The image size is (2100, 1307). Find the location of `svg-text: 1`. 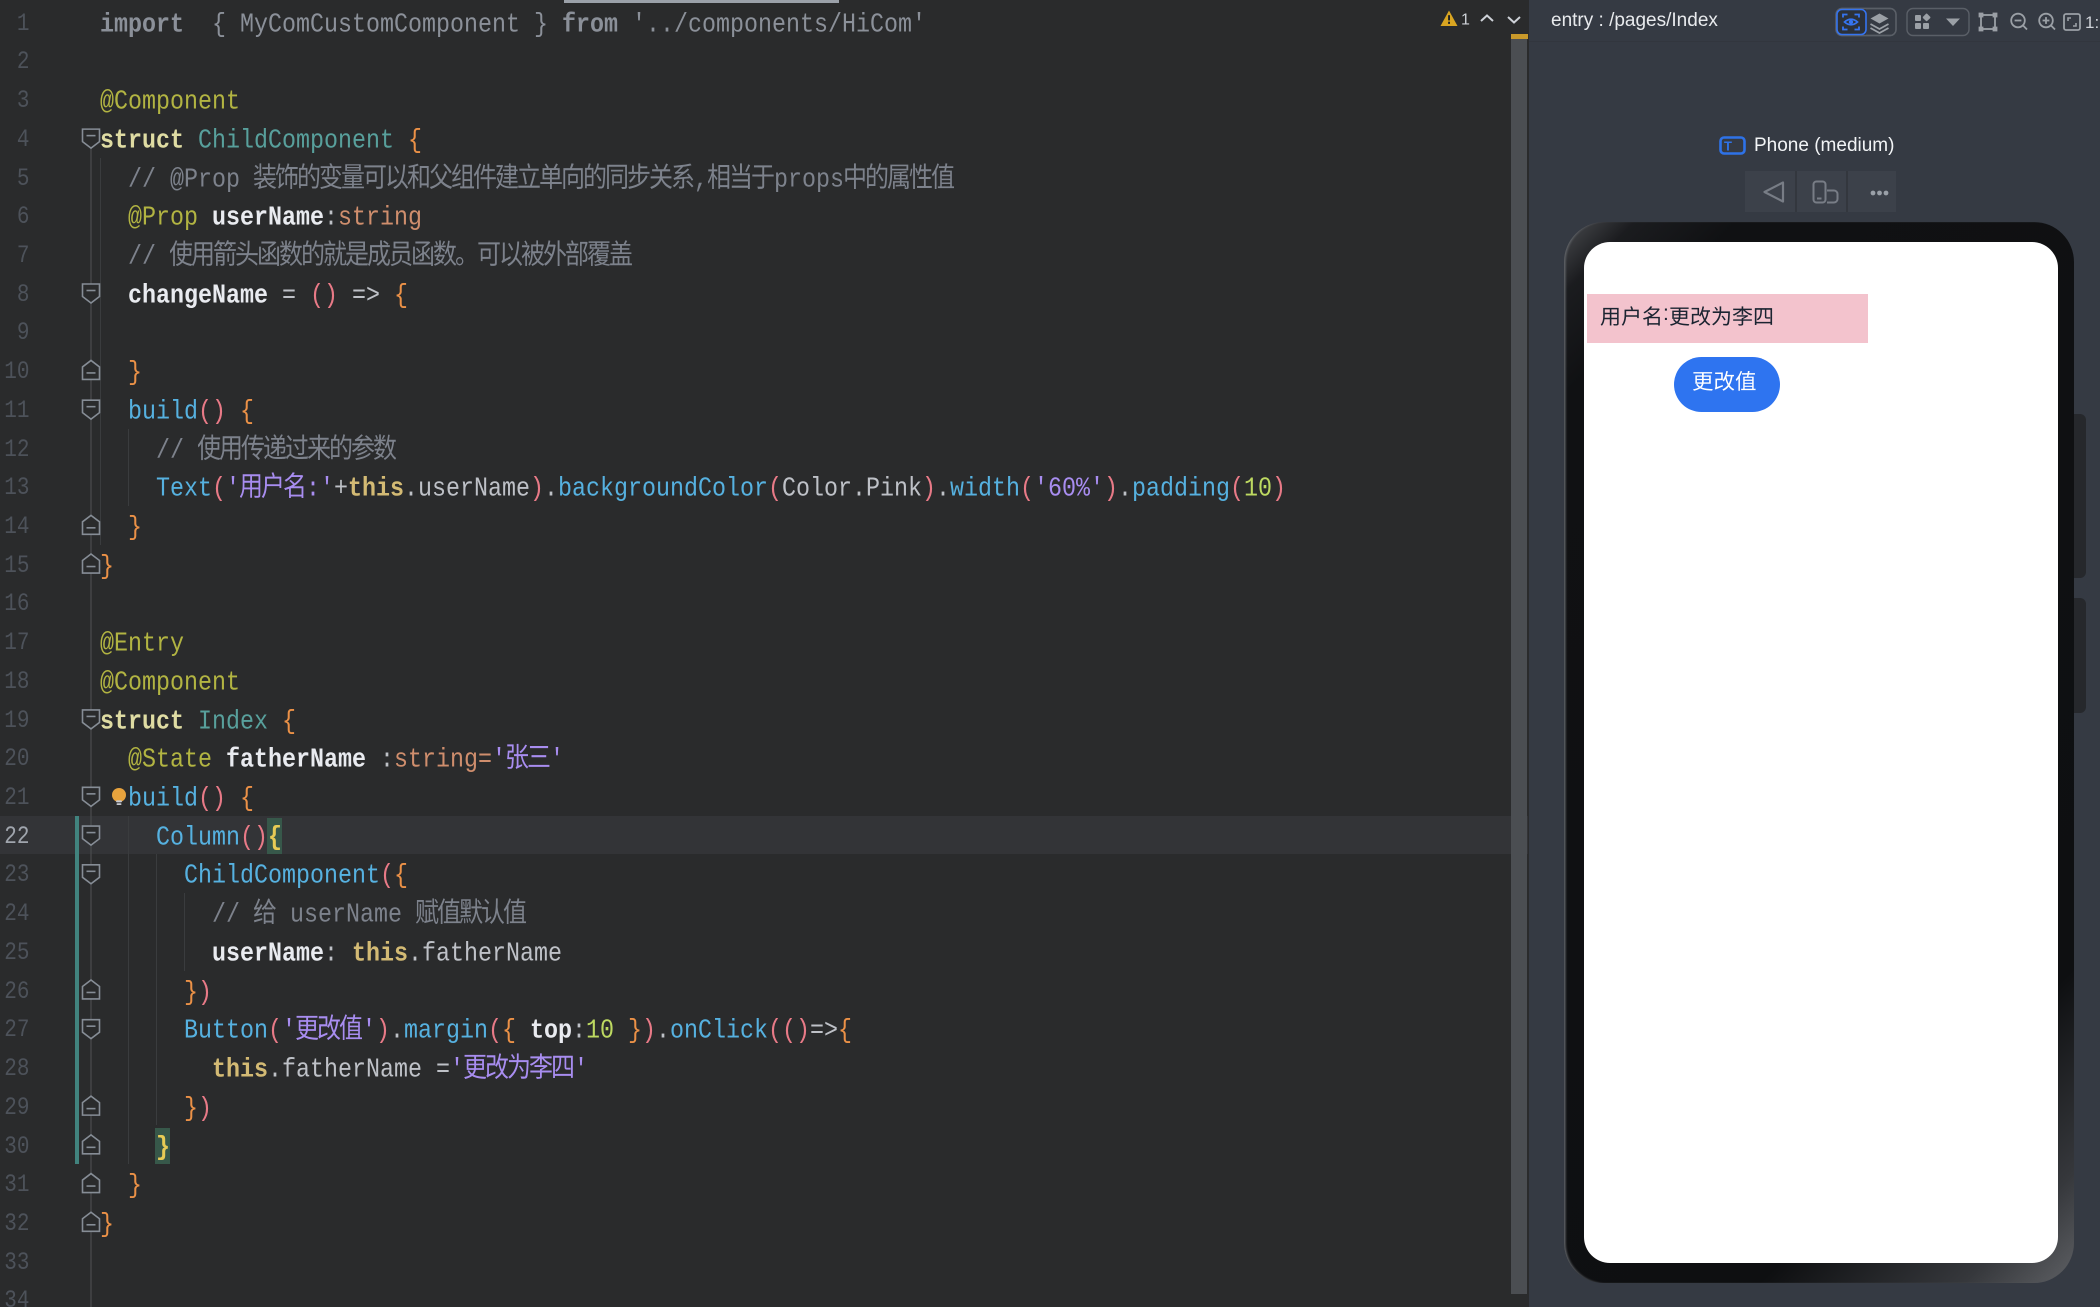

svg-text: 1 is located at coordinates (1465, 20).